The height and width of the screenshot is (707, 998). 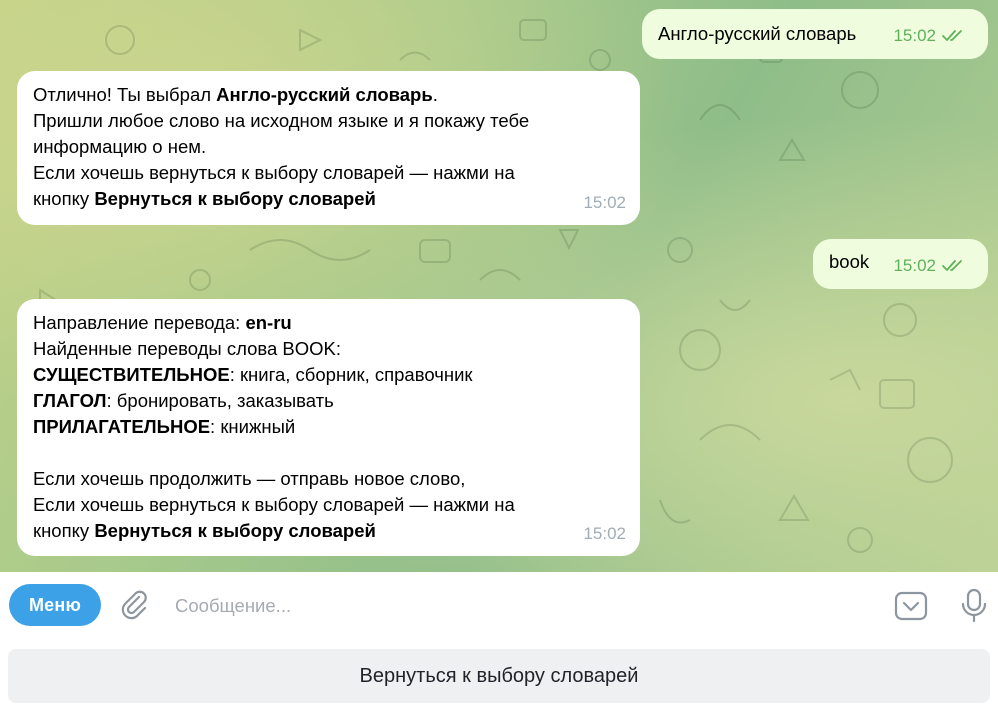 I want to click on message-line: информацию о нем., so click(x=328, y=147).